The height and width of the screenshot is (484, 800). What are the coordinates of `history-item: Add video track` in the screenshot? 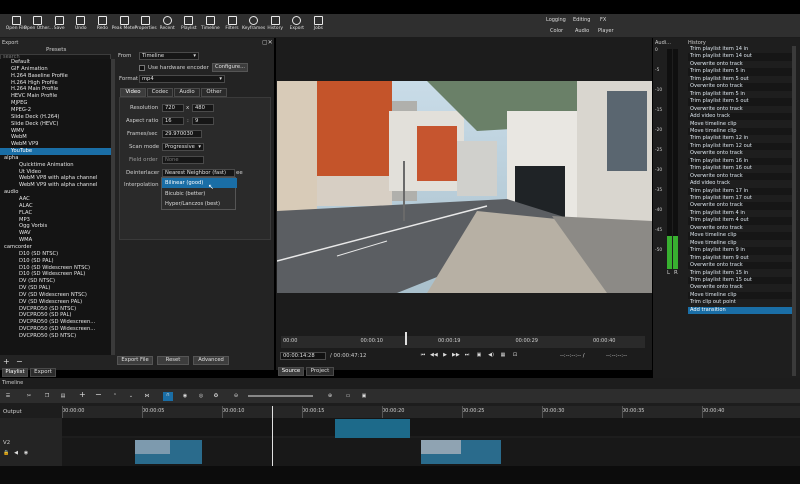 It's located at (740, 184).